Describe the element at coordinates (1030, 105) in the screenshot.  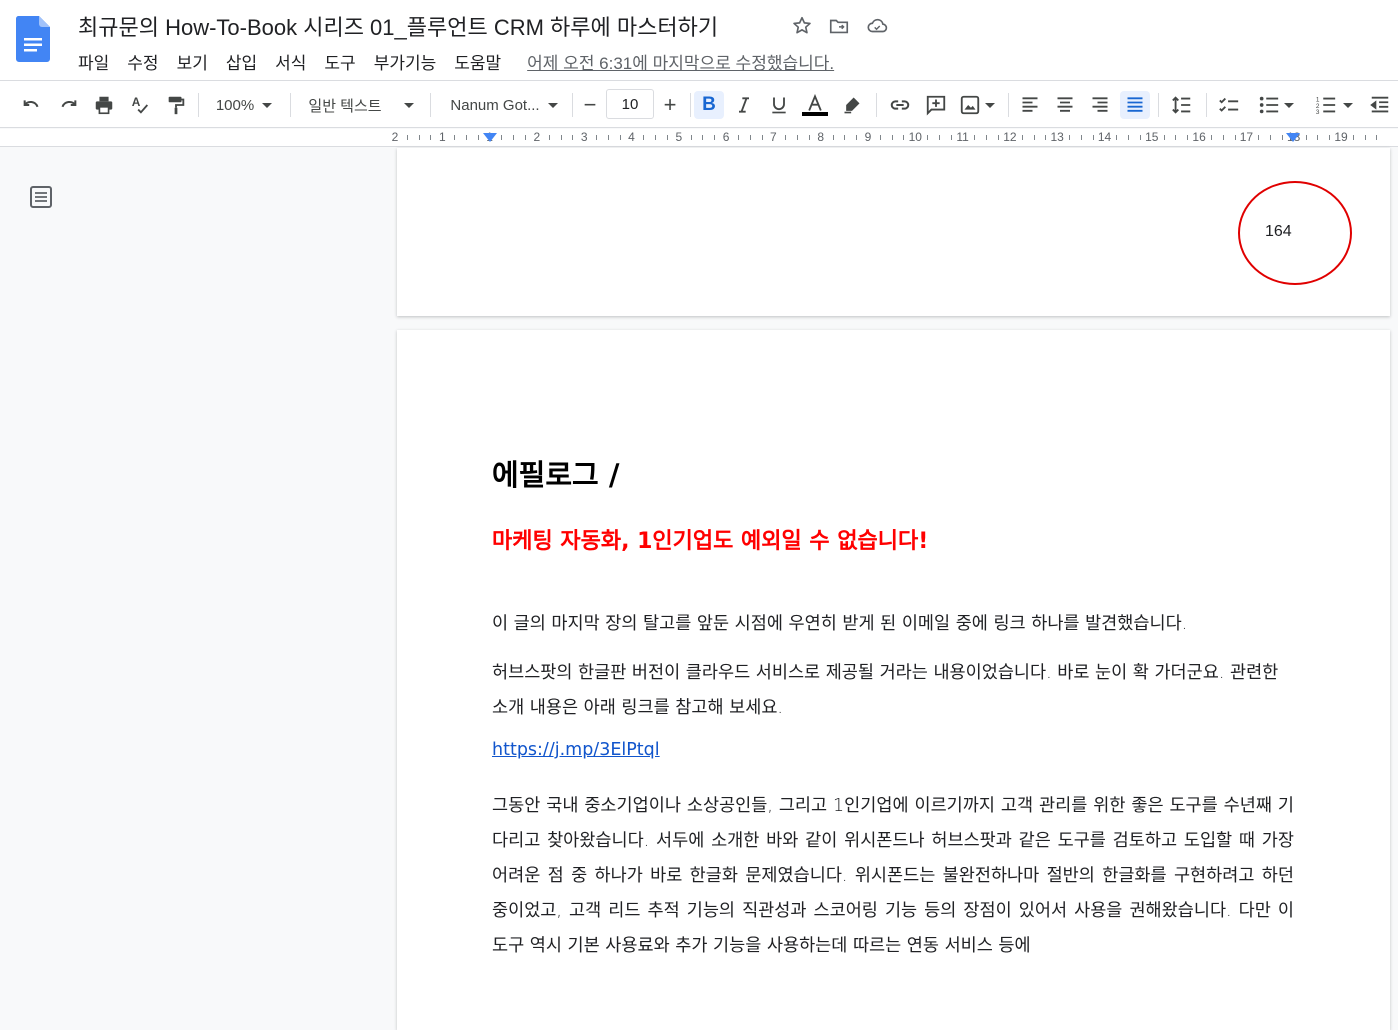
I see `align-left-icon` at that location.